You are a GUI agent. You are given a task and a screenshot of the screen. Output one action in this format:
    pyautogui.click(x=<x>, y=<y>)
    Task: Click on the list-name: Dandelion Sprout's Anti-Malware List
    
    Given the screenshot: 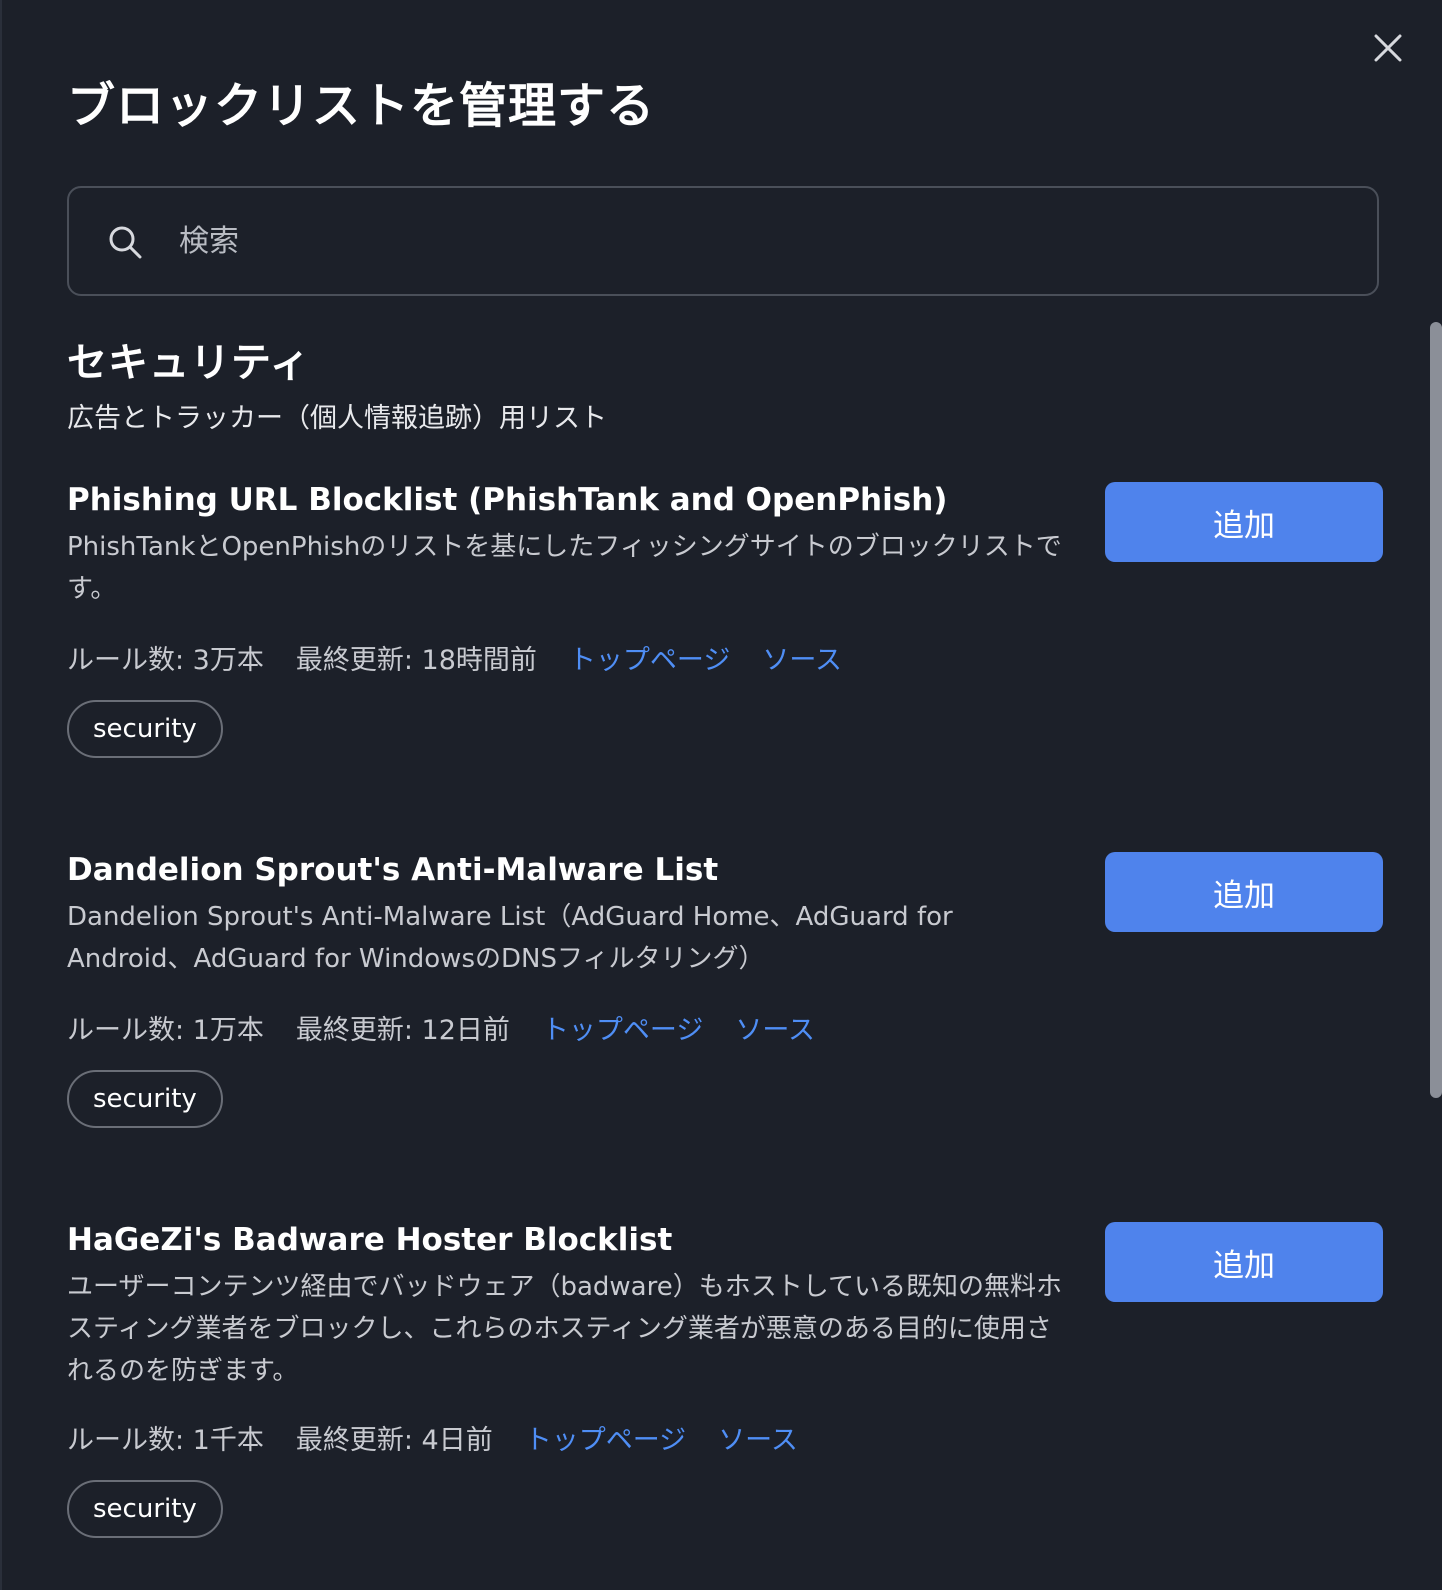 What is the action you would take?
    pyautogui.click(x=393, y=870)
    